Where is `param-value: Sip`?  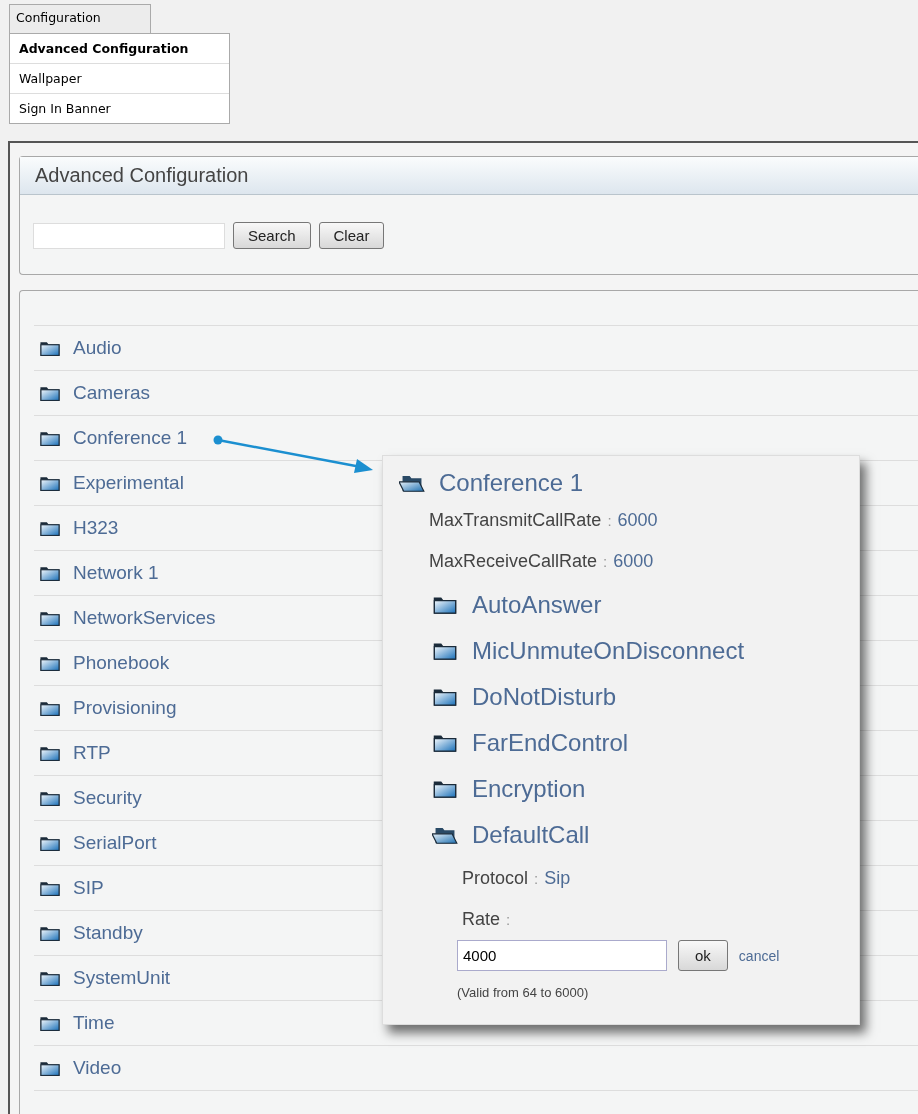 param-value: Sip is located at coordinates (557, 878).